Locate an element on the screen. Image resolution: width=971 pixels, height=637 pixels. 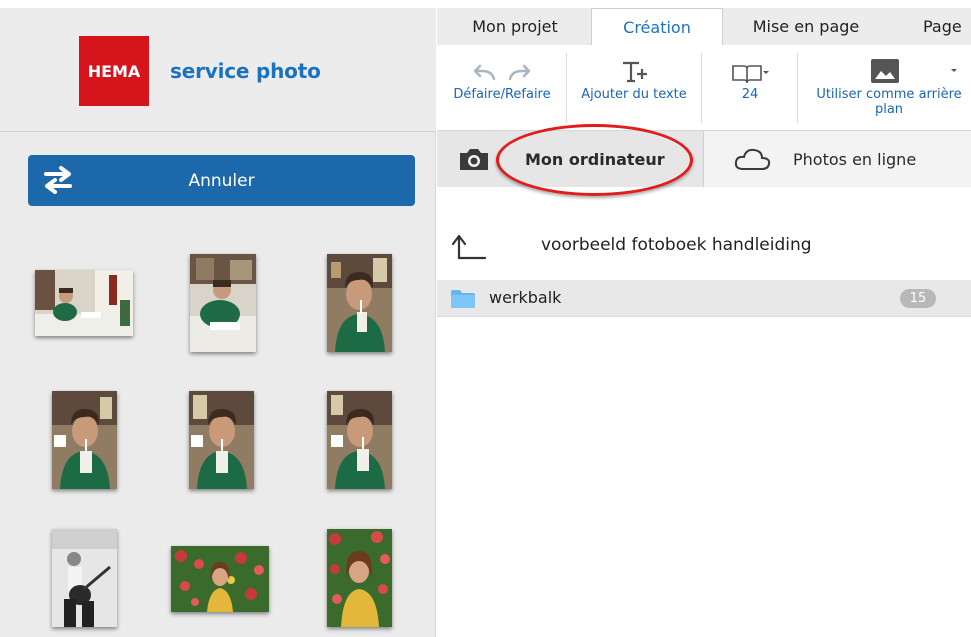
undo-redo-tool: Défaire/Refaire is located at coordinates (502, 88).